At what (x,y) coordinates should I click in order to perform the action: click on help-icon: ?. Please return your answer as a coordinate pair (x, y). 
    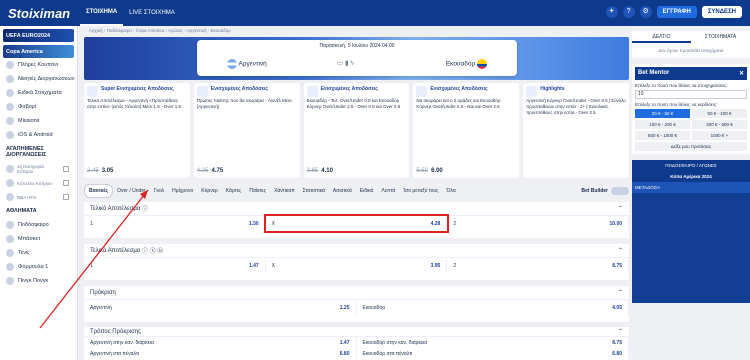
    Looking at the image, I should click on (628, 12).